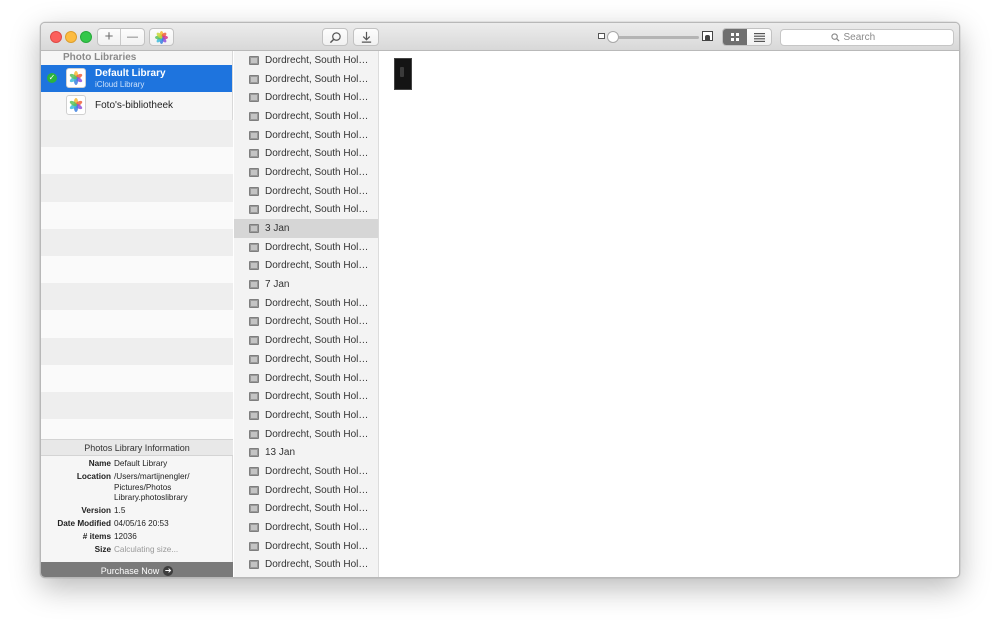 The height and width of the screenshot is (636, 1000). I want to click on photo-thumbnail, so click(403, 74).